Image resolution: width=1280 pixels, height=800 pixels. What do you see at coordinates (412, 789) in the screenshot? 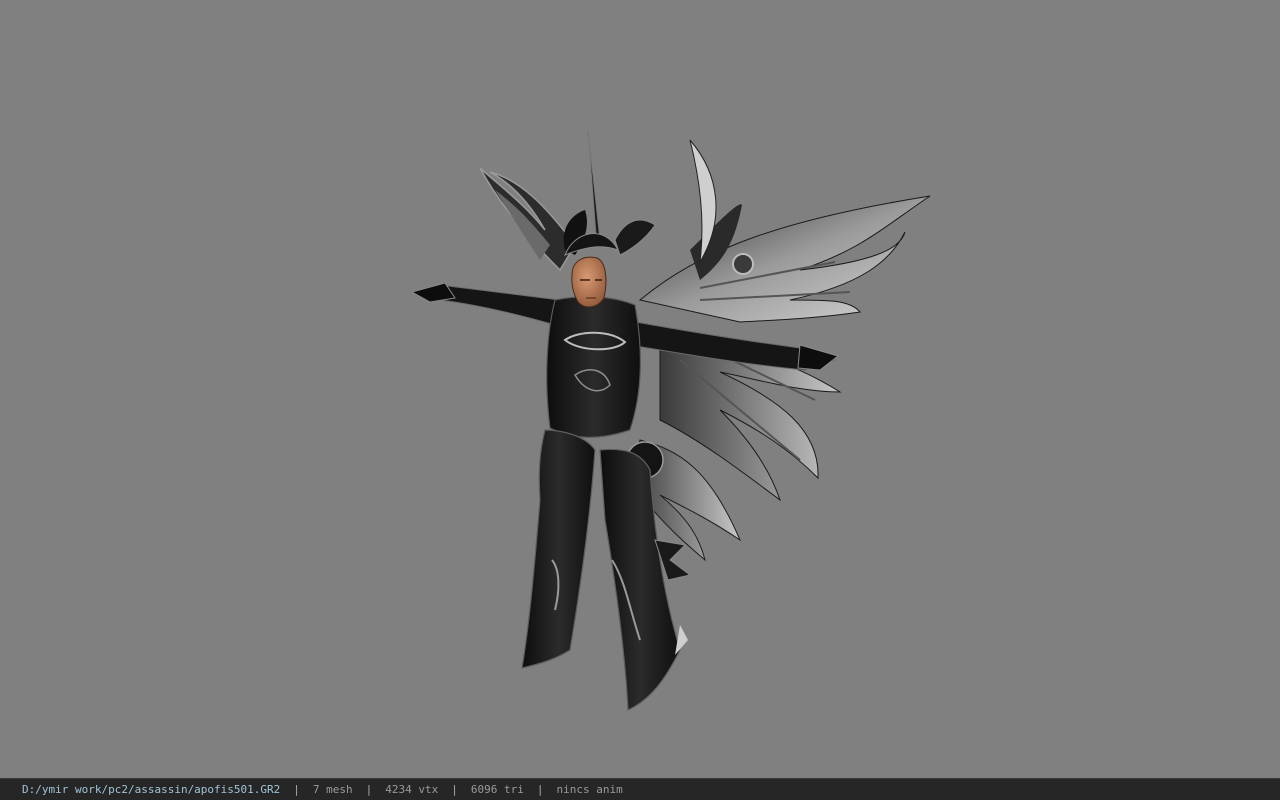
I see `vertex-count: 4234 vtx` at bounding box center [412, 789].